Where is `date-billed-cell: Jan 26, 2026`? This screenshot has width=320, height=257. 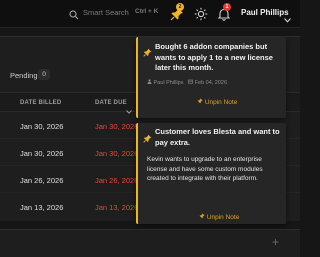
date-billed-cell: Jan 26, 2026 is located at coordinates (42, 180).